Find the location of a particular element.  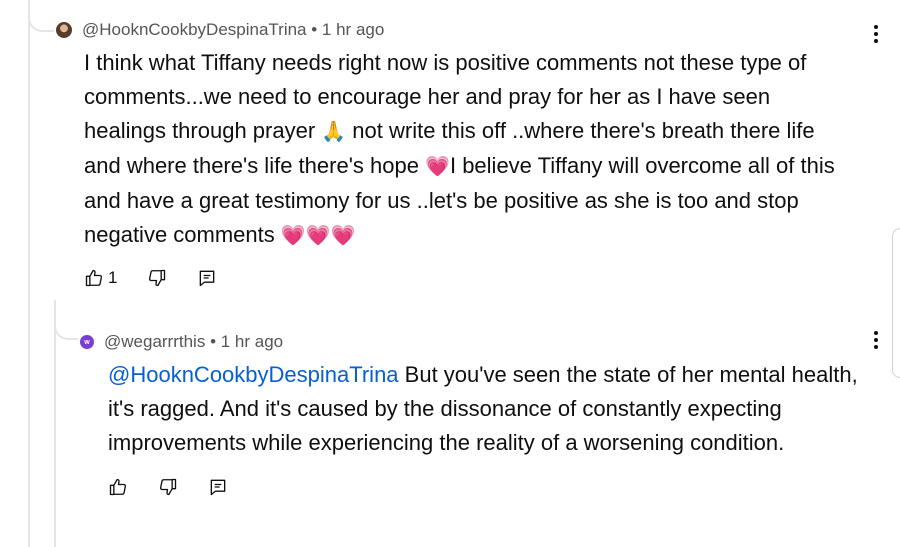

comment-meta: @HooknCookbyDespinaTrina • 1 hr ago is located at coordinates (233, 30).